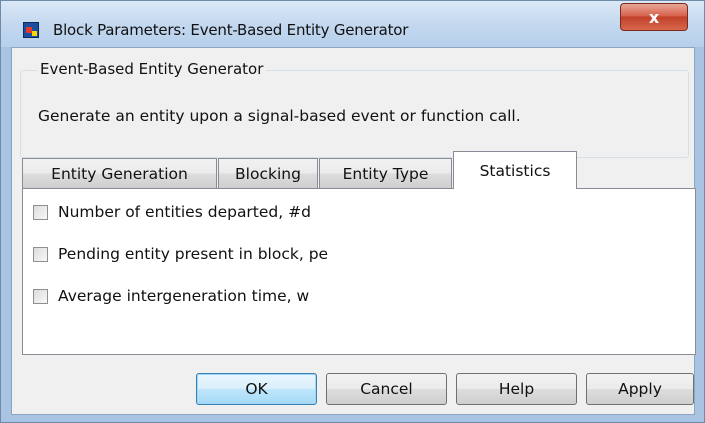 The height and width of the screenshot is (423, 705). I want to click on tab-label: Entity Generation, so click(119, 173).